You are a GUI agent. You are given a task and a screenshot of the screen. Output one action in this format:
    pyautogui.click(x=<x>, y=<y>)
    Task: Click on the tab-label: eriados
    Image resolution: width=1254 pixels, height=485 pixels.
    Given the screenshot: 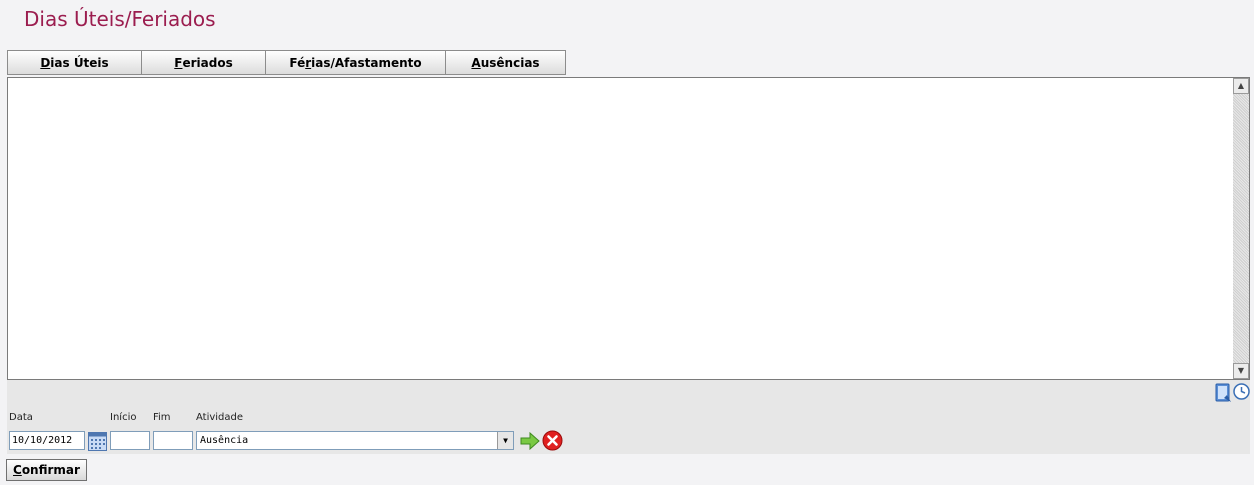 What is the action you would take?
    pyautogui.click(x=207, y=62)
    